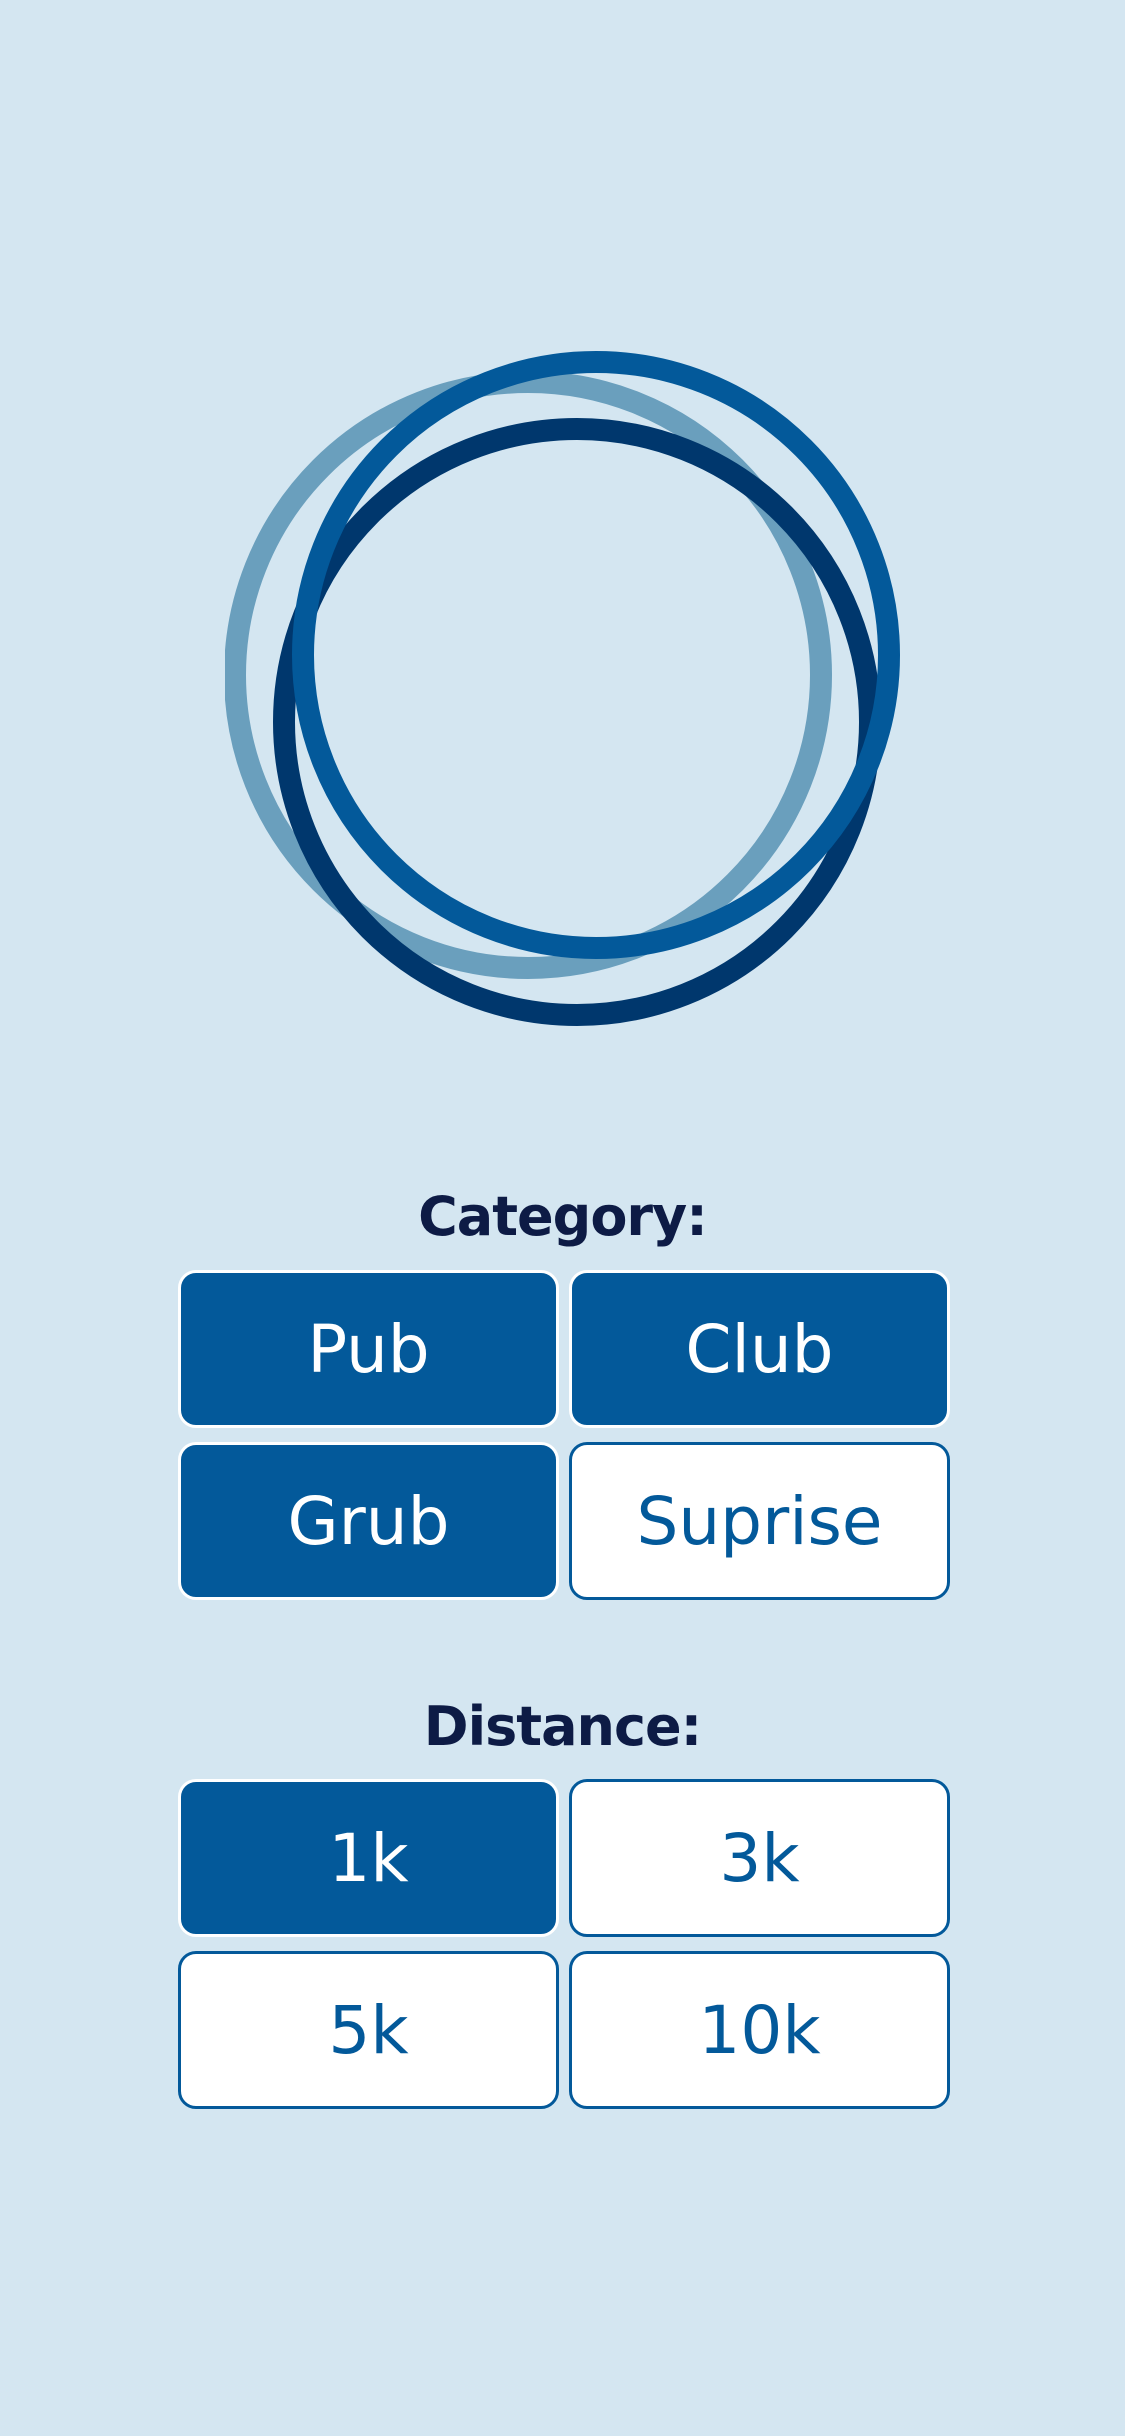 The width and height of the screenshot is (1125, 2436). I want to click on distance-option-3k: 3k, so click(759, 1858).